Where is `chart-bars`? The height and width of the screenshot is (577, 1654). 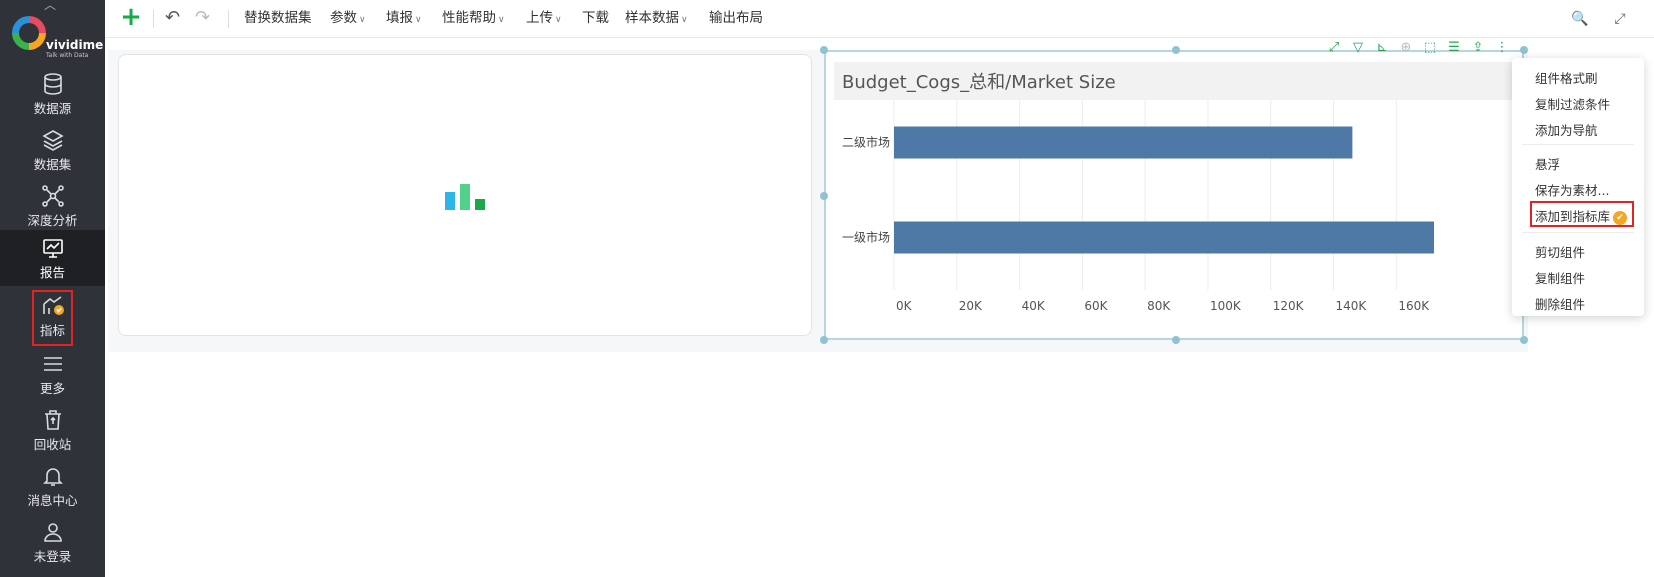 chart-bars is located at coordinates (1164, 190).